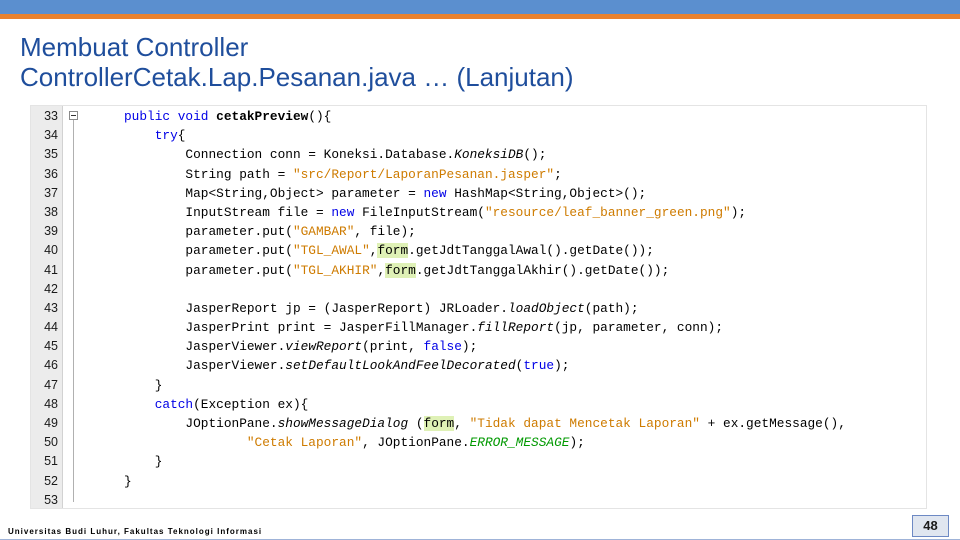 Image resolution: width=960 pixels, height=540 pixels. I want to click on line-number: 38, so click(51, 211).